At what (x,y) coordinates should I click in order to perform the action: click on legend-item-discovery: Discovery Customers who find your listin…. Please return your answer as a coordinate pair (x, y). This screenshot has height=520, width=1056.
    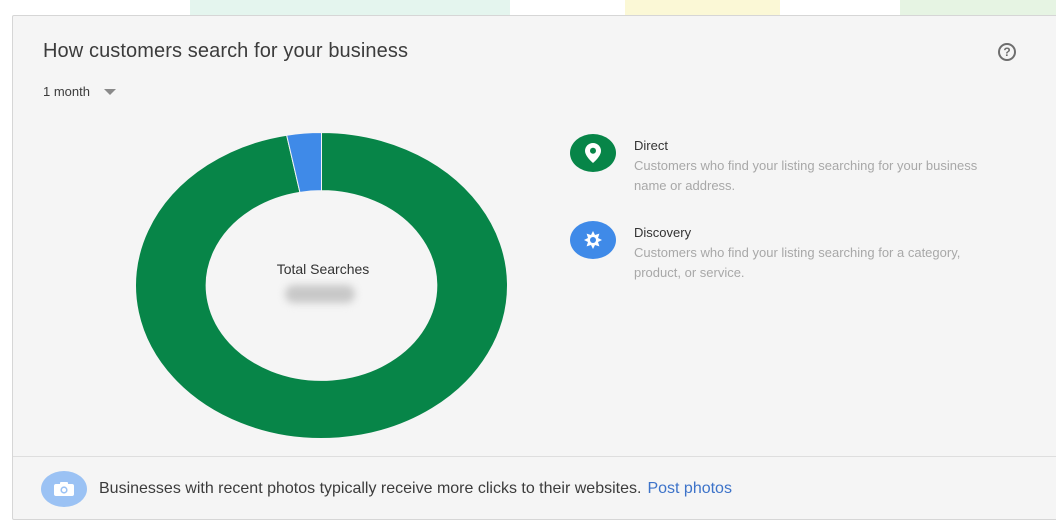
    Looking at the image, I should click on (782, 252).